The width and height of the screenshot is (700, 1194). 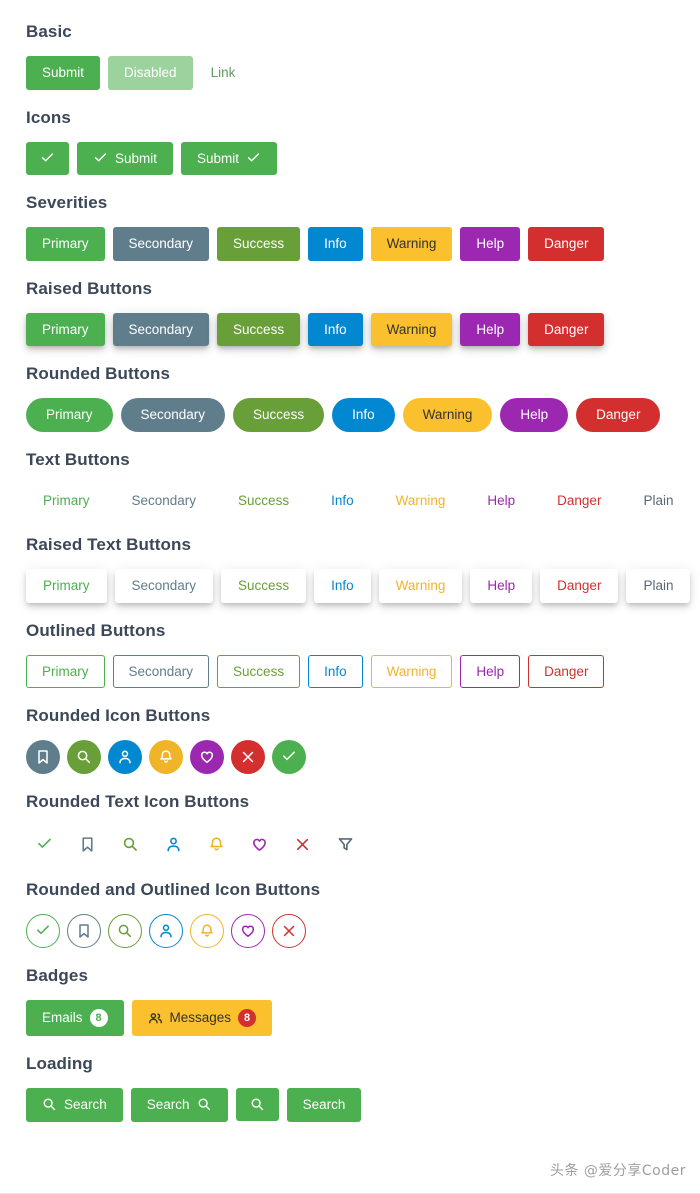 I want to click on section-rounded-icon-buttons: Rounded Icon Buttons, so click(x=363, y=740).